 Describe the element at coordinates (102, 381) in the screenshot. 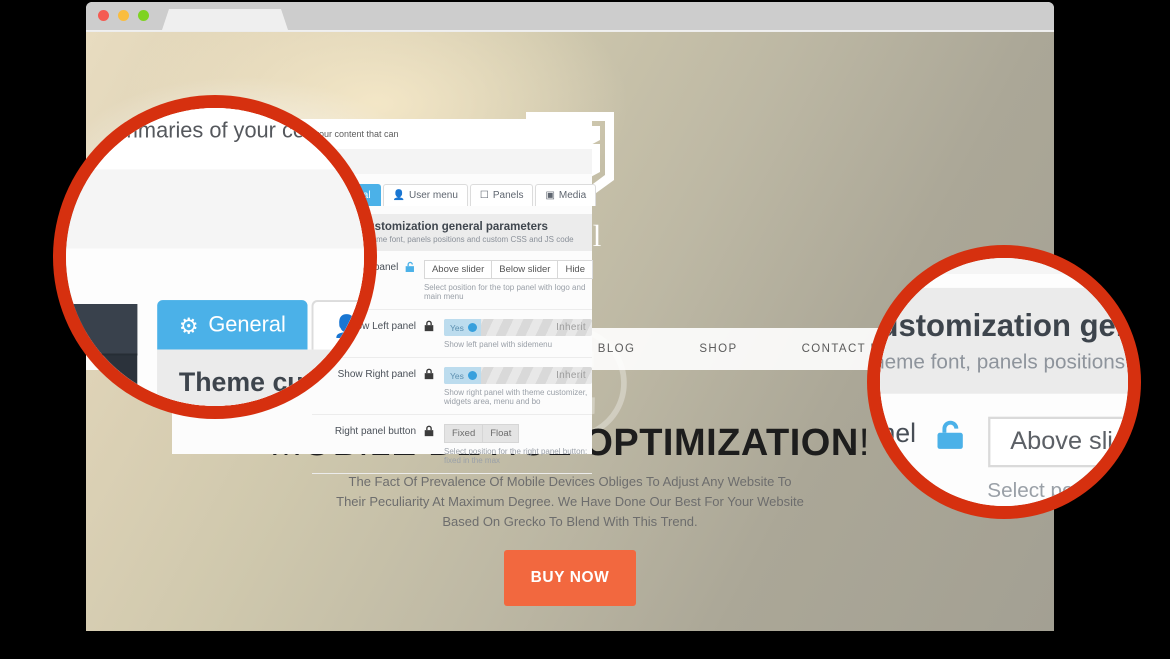

I see `sidebar-item-blog: ✎ Blog` at that location.